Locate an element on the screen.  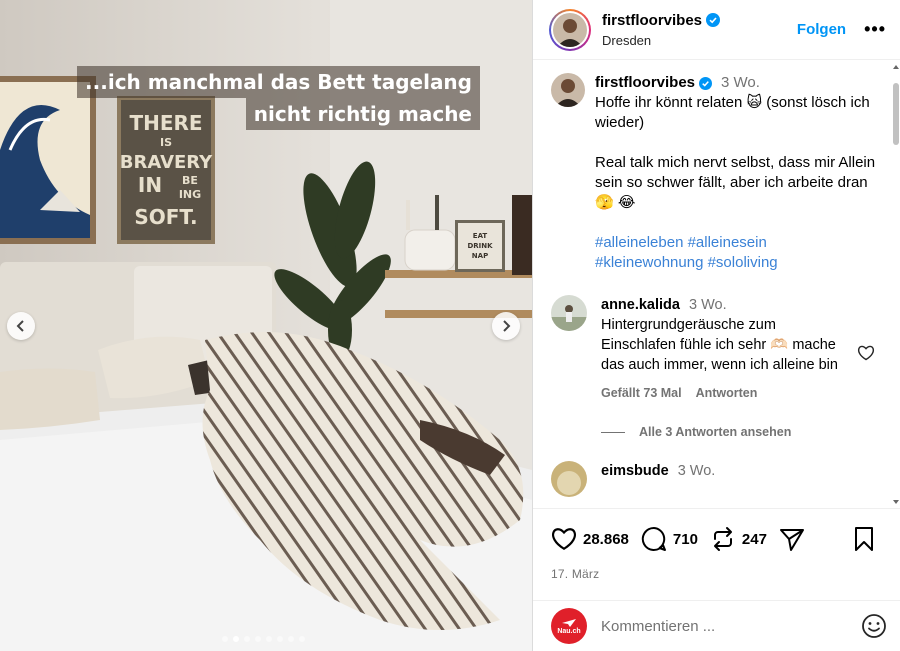
chevron-left-icon is located at coordinates (20, 326).